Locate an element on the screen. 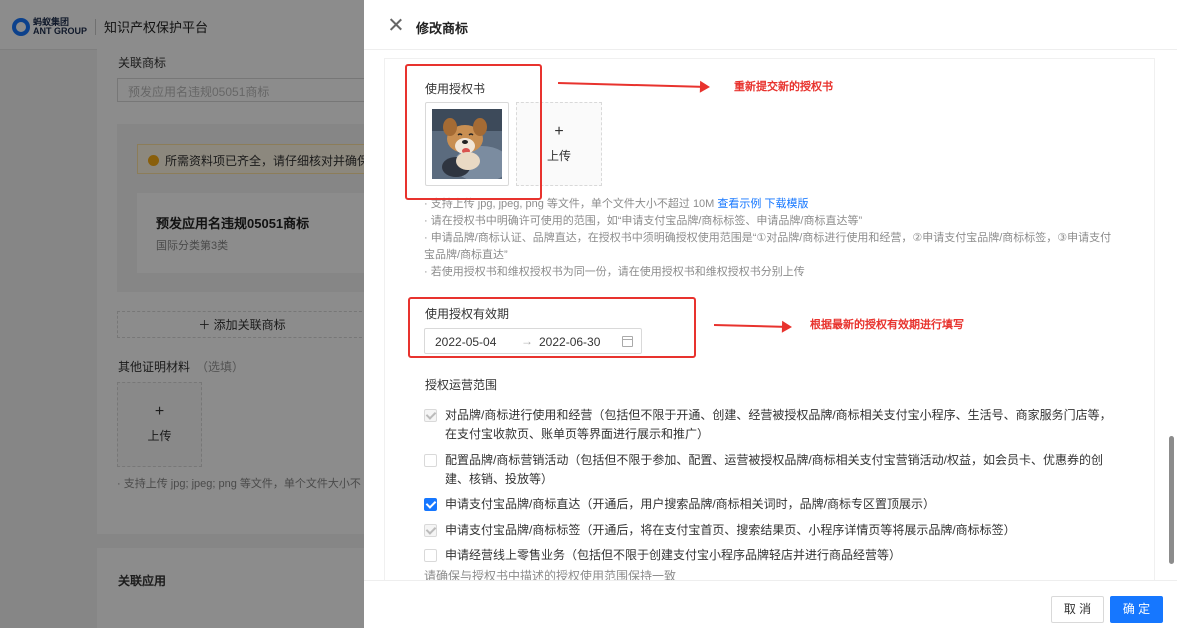 Image resolution: width=1177 pixels, height=628 pixels. hint-same-file: · 若使用授权书和维权授权书为同一份，请在使用授权书和维权授权书分别上传 is located at coordinates (614, 272).